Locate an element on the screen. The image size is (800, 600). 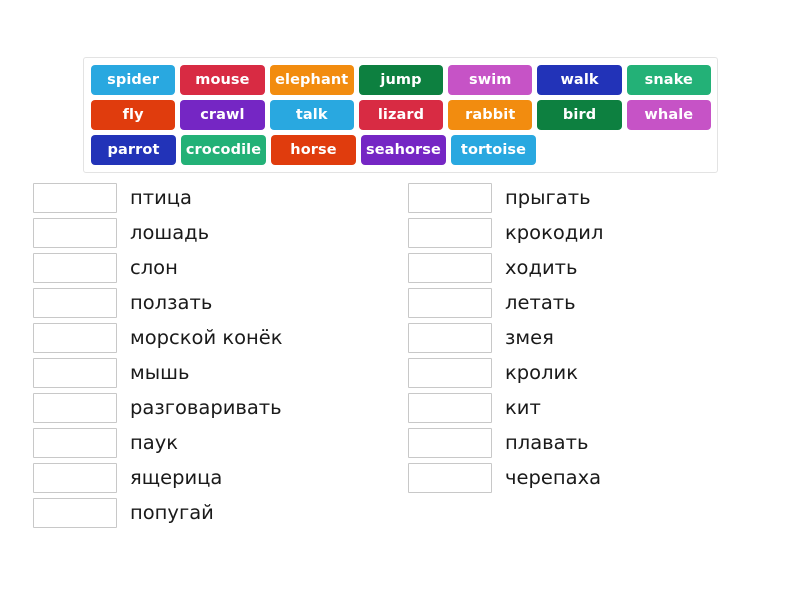
answer-label: плавать is located at coordinates (547, 443).